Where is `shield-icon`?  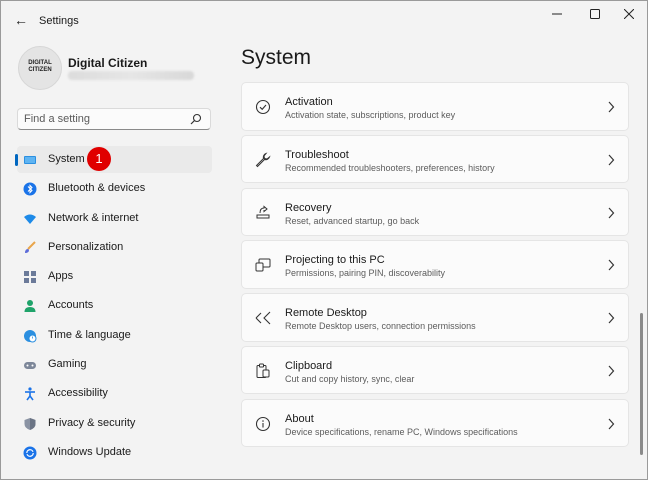 shield-icon is located at coordinates (30, 423).